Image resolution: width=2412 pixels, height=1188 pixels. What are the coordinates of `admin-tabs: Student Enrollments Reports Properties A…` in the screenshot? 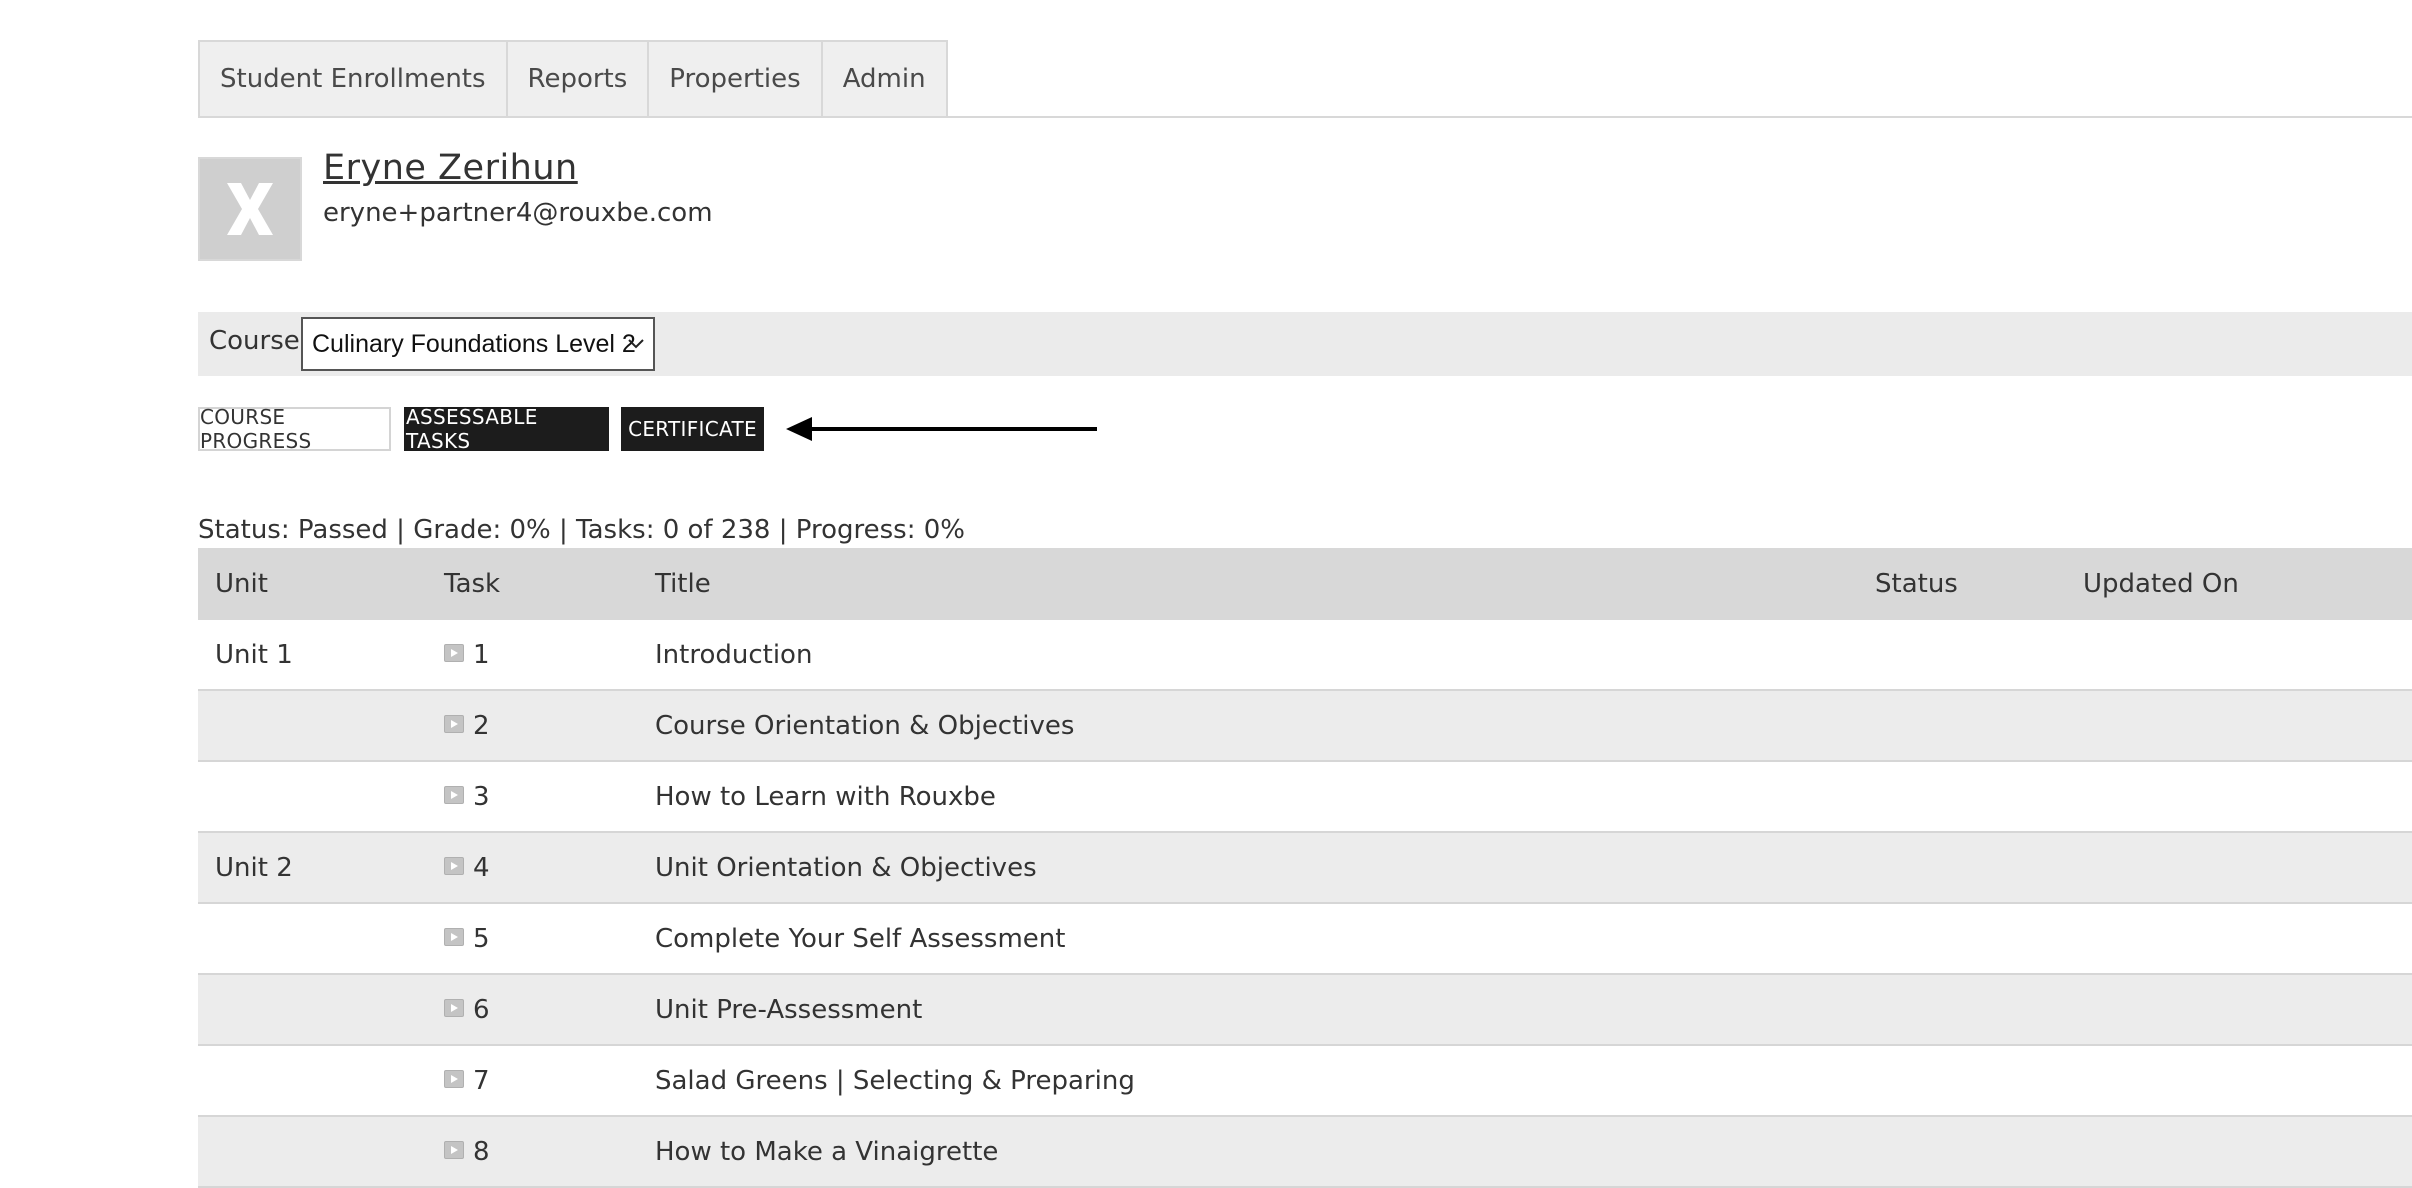 It's located at (573, 78).